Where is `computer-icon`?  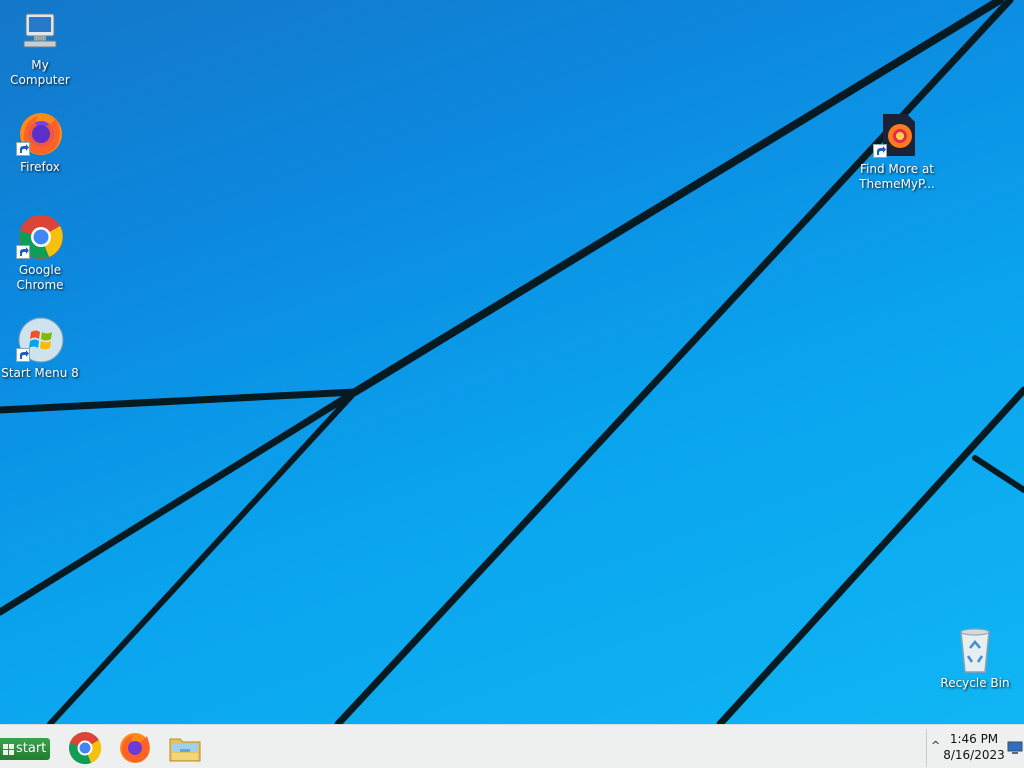 computer-icon is located at coordinates (40, 32).